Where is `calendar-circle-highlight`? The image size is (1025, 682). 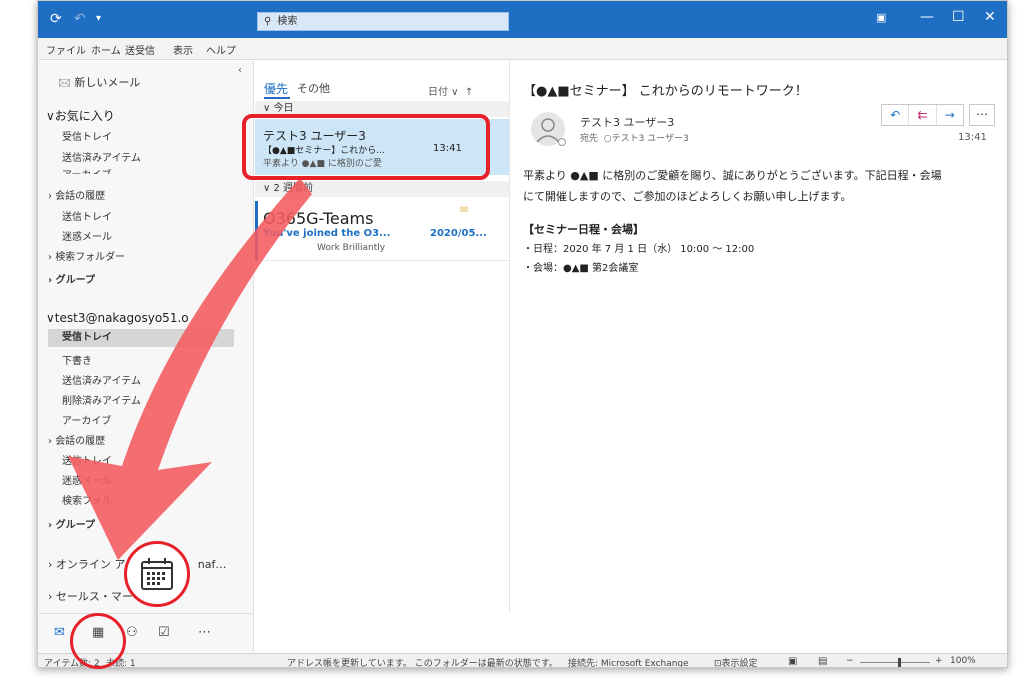
calendar-circle-highlight is located at coordinates (98, 641).